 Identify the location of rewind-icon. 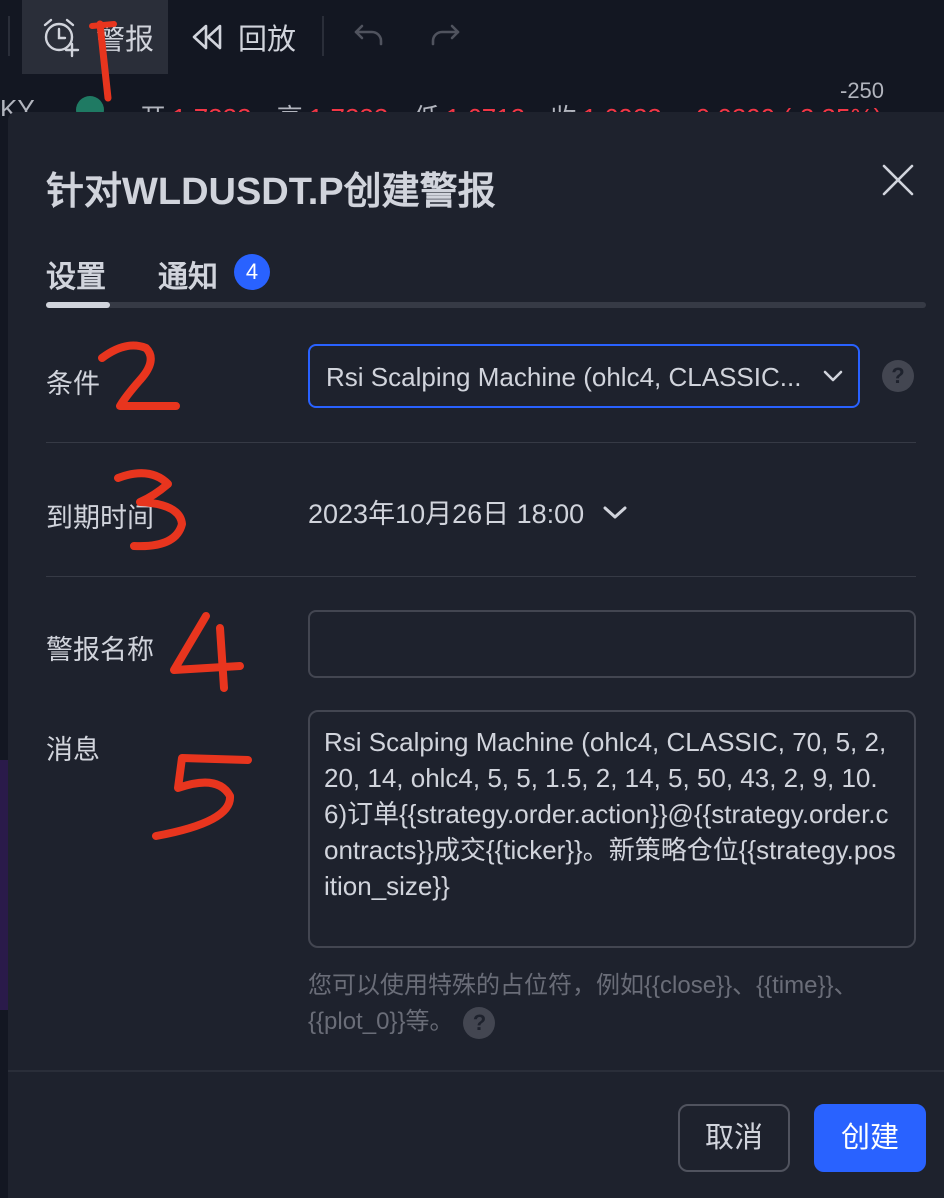
(207, 37).